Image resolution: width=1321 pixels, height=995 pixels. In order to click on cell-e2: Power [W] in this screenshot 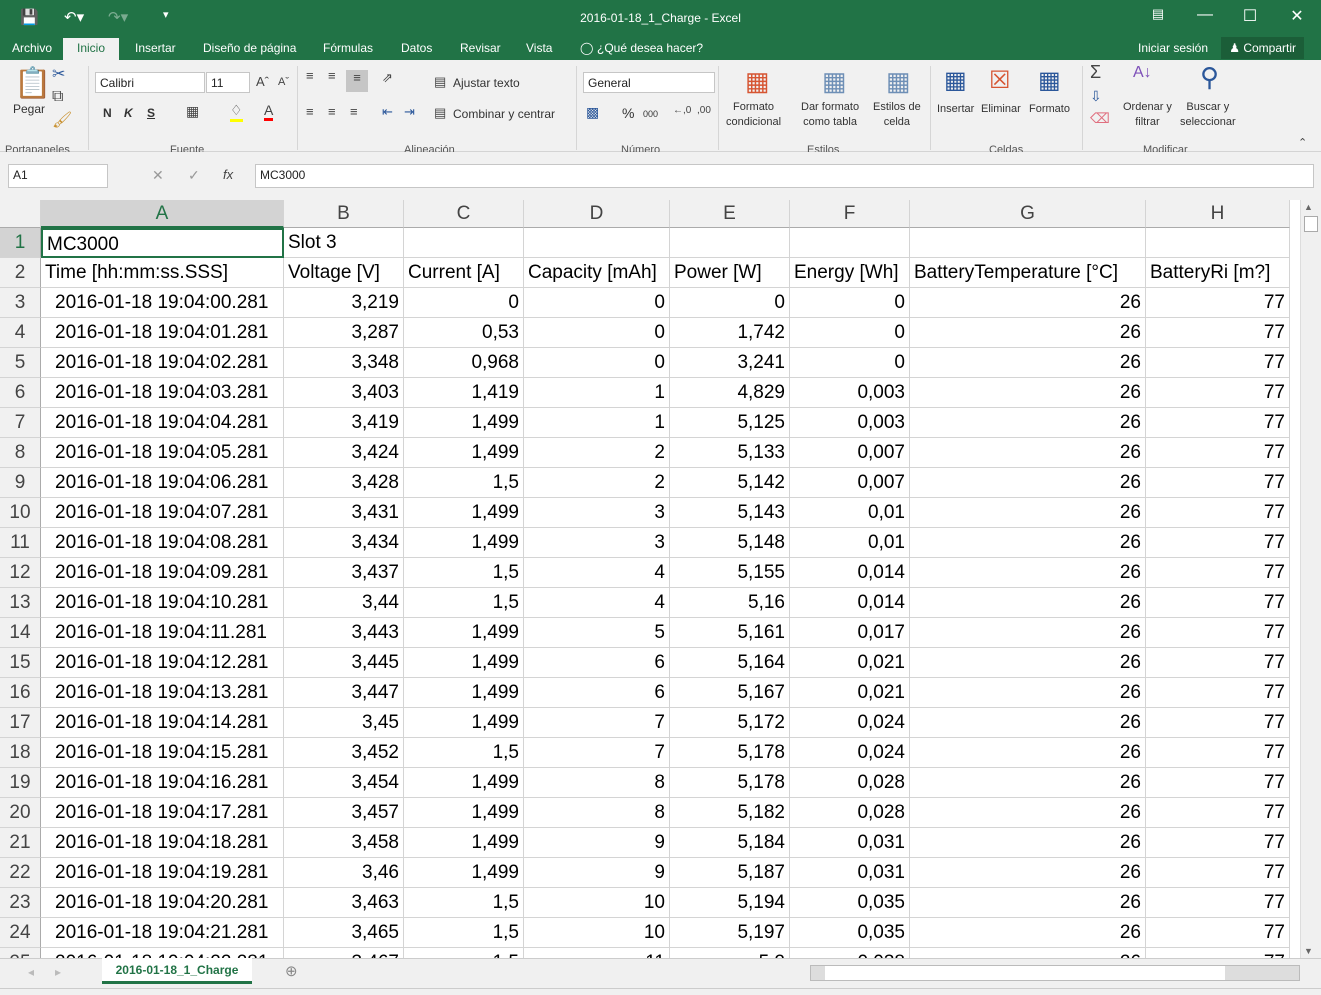, I will do `click(730, 273)`.